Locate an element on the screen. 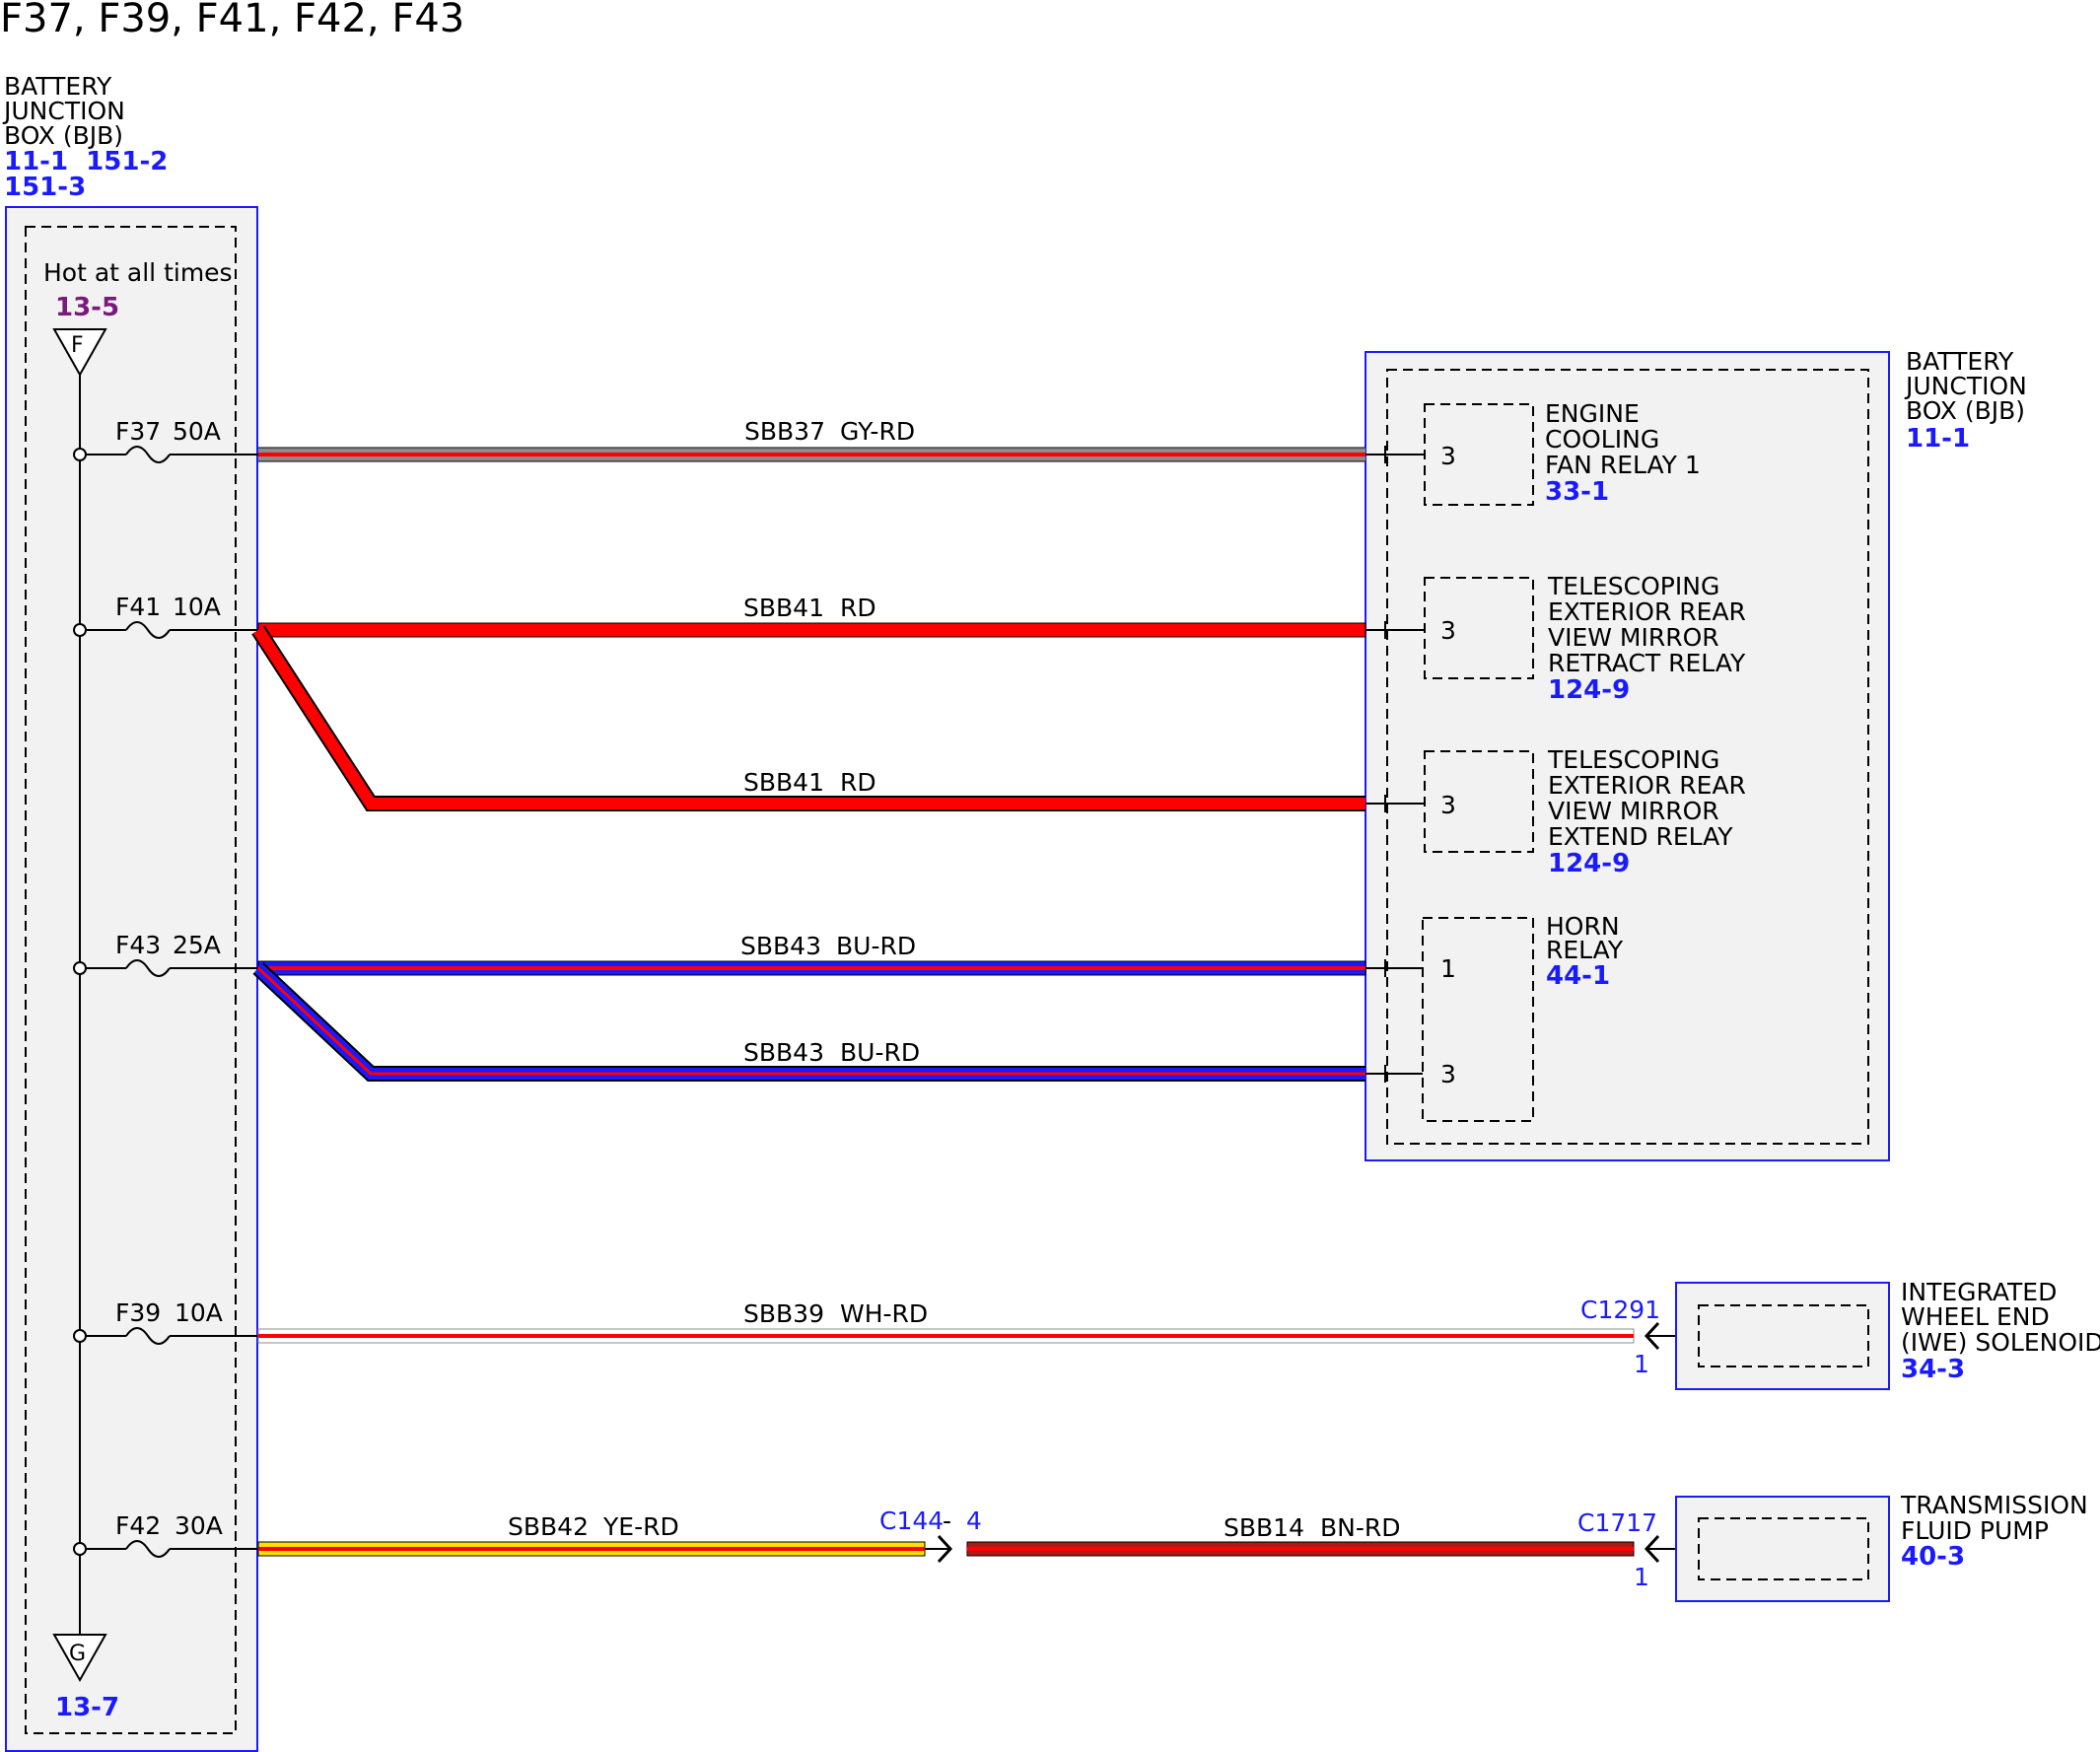 This screenshot has width=2100, height=1752. fuse-f41-name: F41 is located at coordinates (138, 607).